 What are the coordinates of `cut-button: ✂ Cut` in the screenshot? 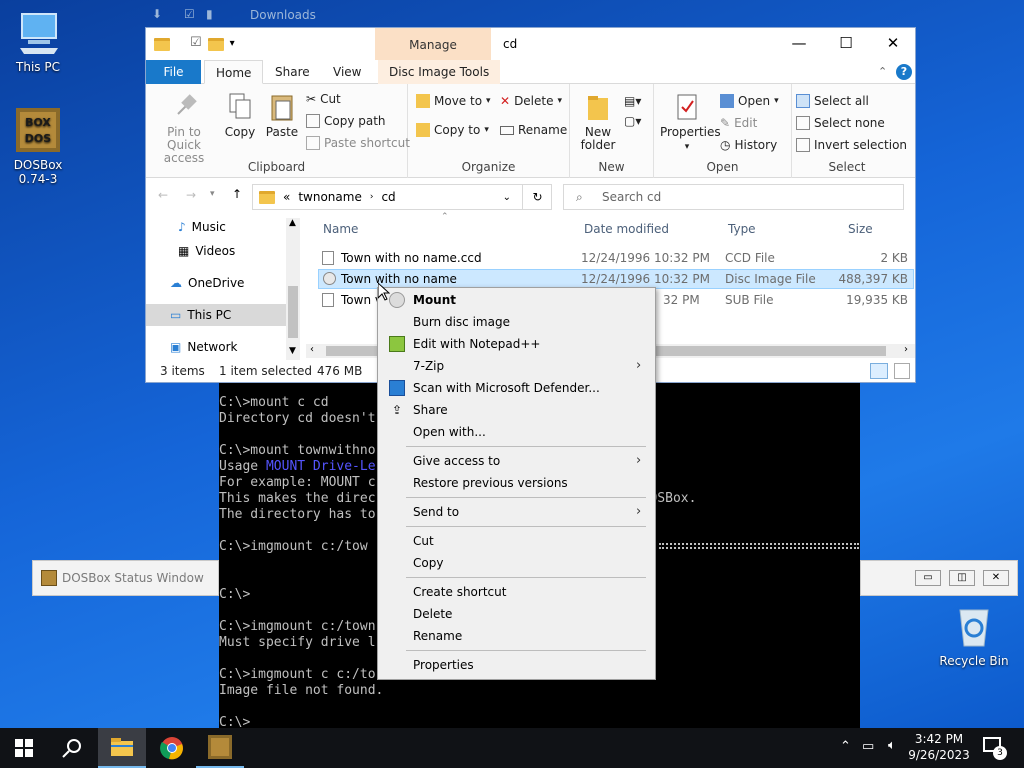 It's located at (323, 99).